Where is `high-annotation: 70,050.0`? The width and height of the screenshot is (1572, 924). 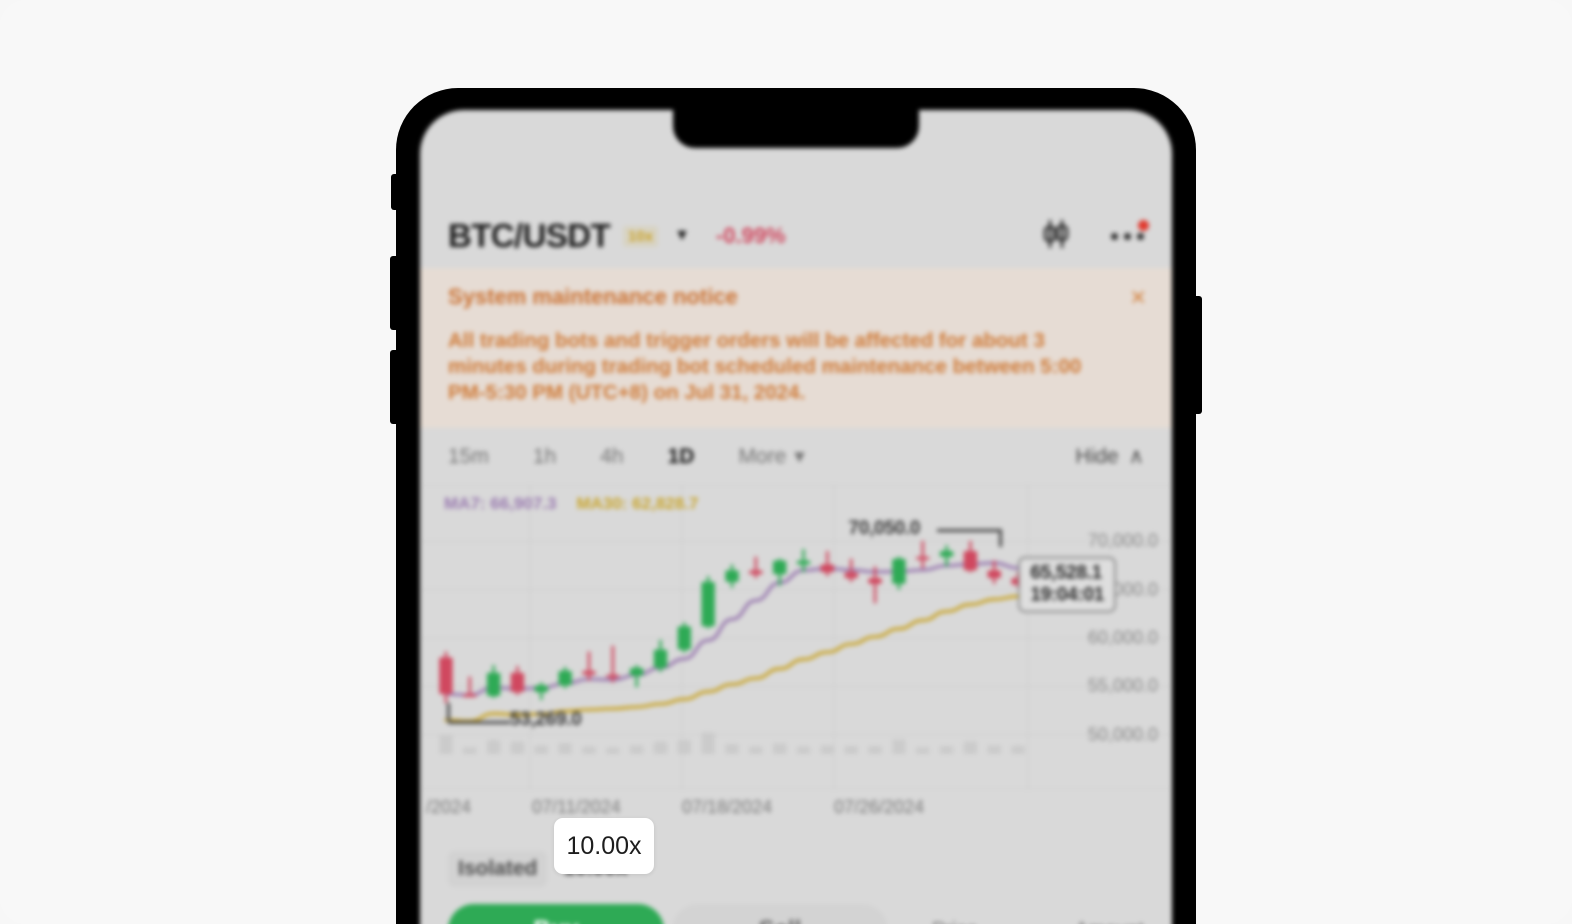
high-annotation: 70,050.0 is located at coordinates (884, 528).